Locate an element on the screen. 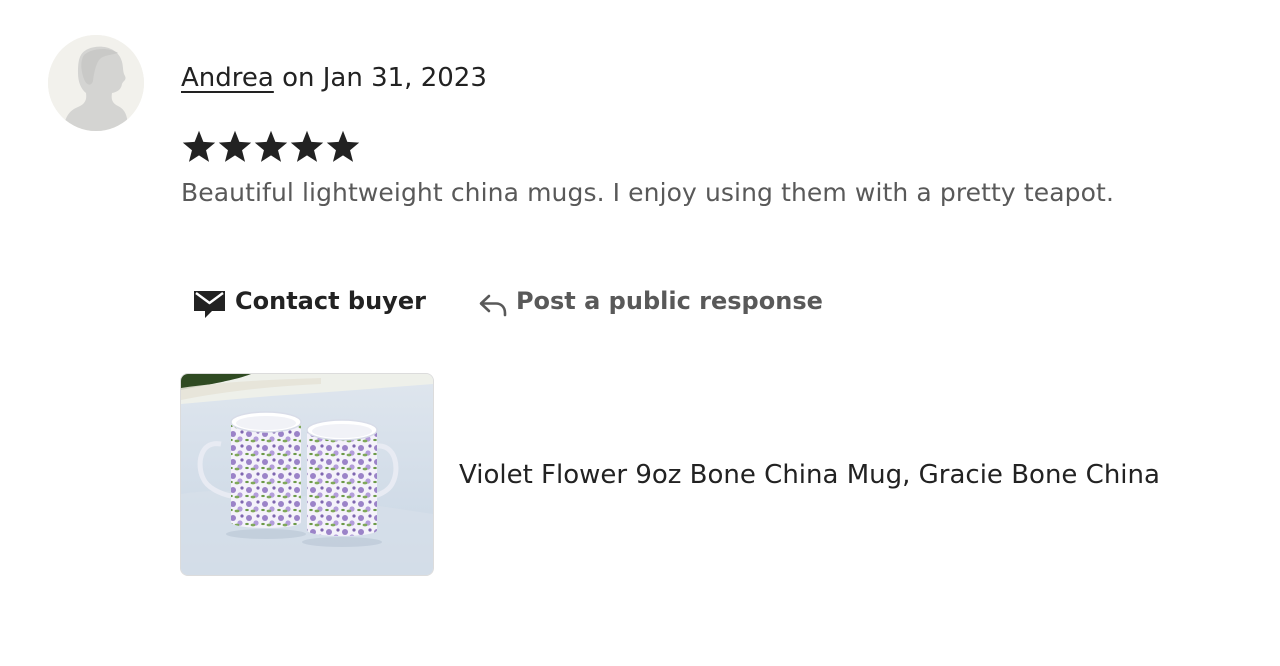 This screenshot has width=1280, height=666. reply-arrow-icon is located at coordinates (493, 305).